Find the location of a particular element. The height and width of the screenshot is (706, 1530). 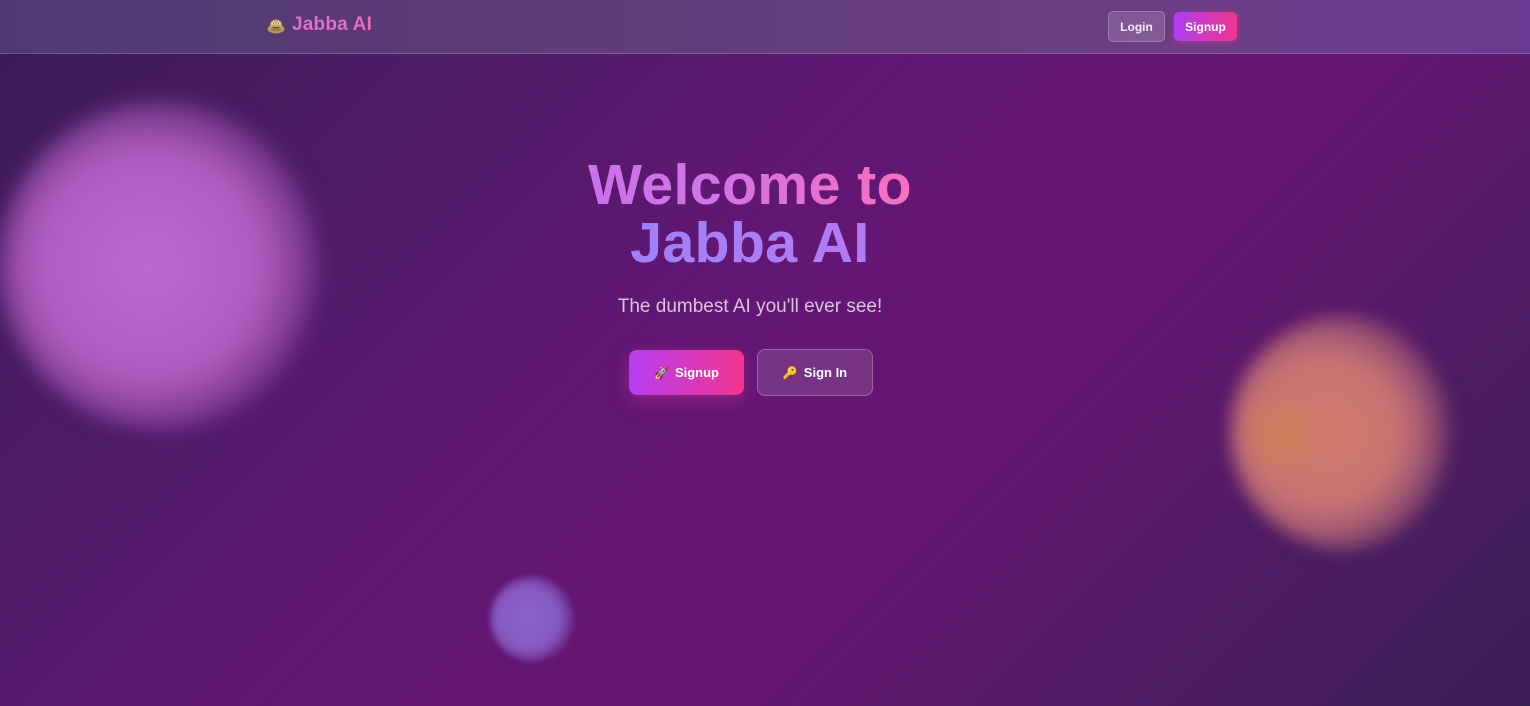

background-blob-pink is located at coordinates (165, 265).